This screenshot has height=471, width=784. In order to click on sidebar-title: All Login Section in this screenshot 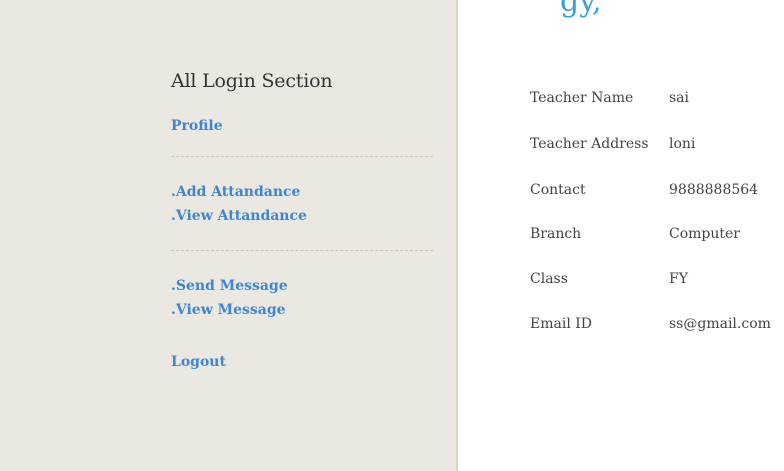, I will do `click(252, 81)`.